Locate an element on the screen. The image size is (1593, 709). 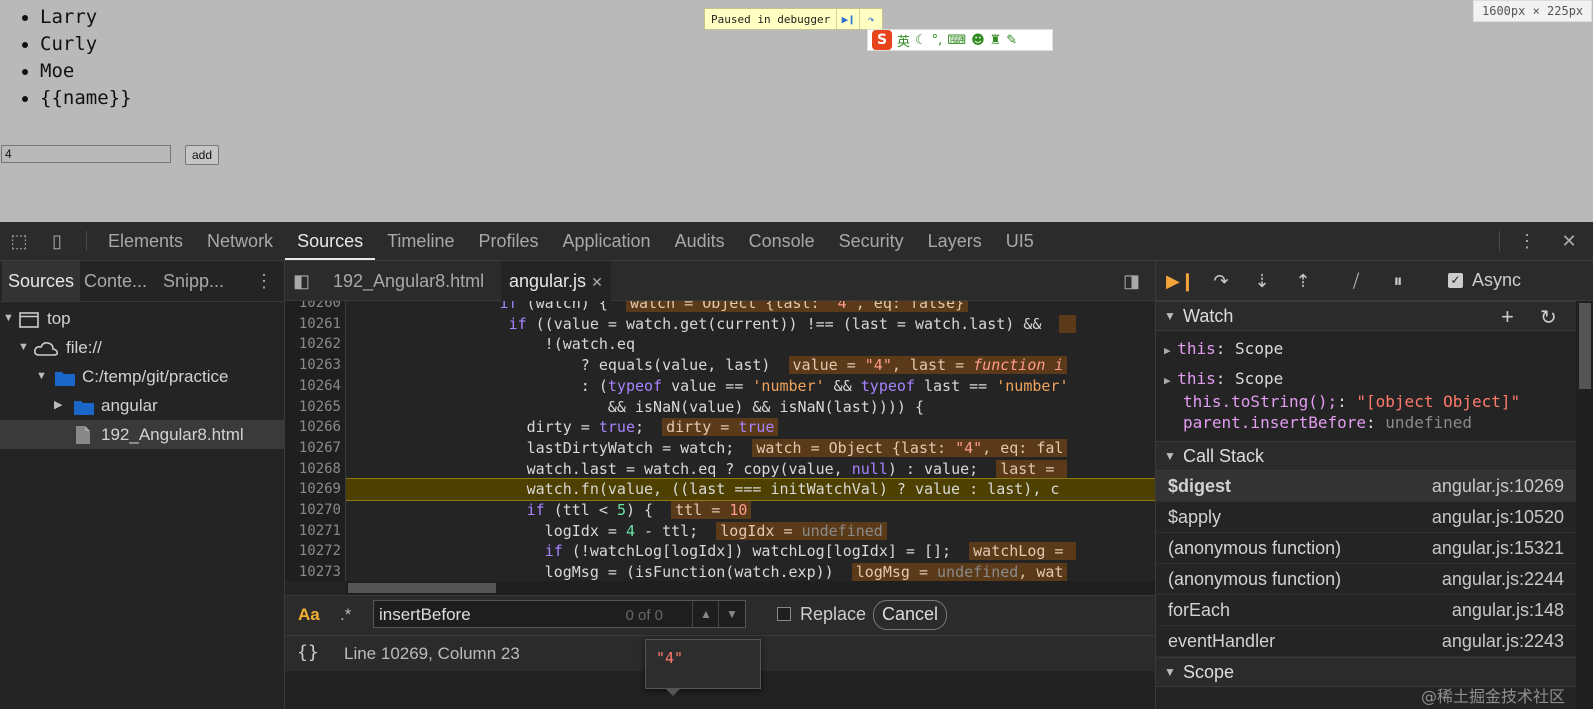
deactivate-breakpoints-icon: ⧸ is located at coordinates (1356, 281).